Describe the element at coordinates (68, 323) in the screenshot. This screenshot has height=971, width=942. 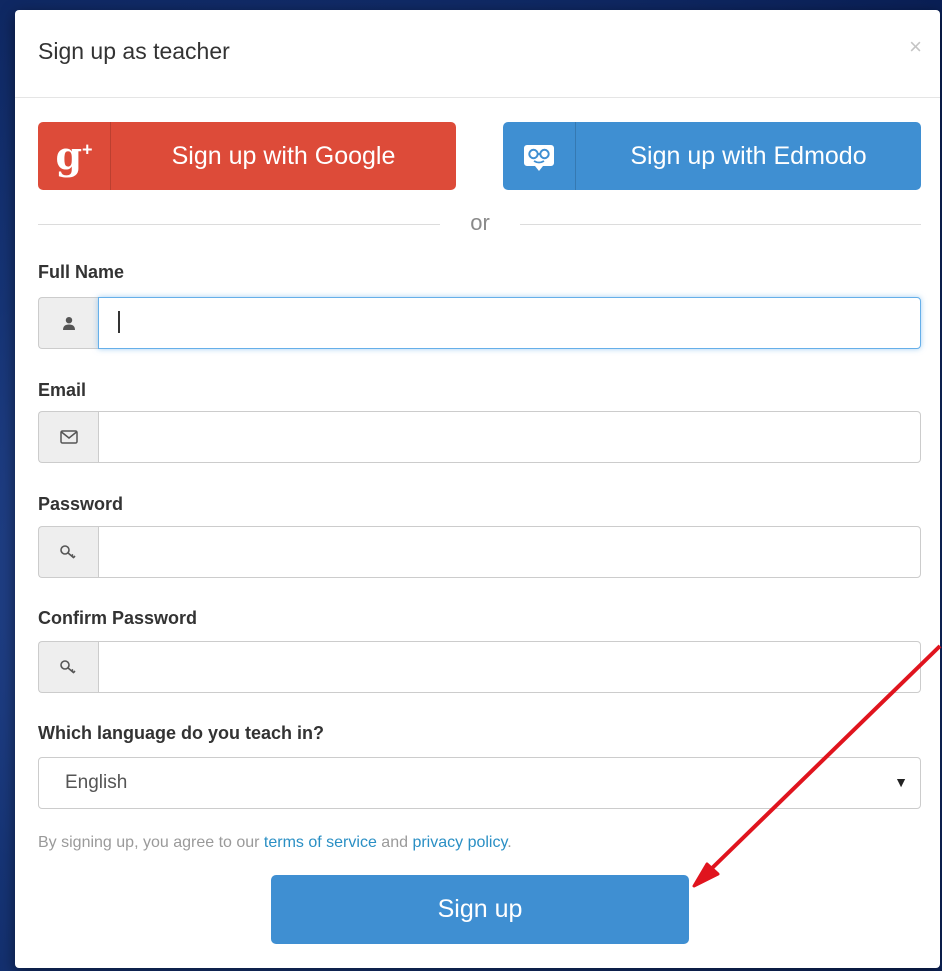
I see `user-icon` at that location.